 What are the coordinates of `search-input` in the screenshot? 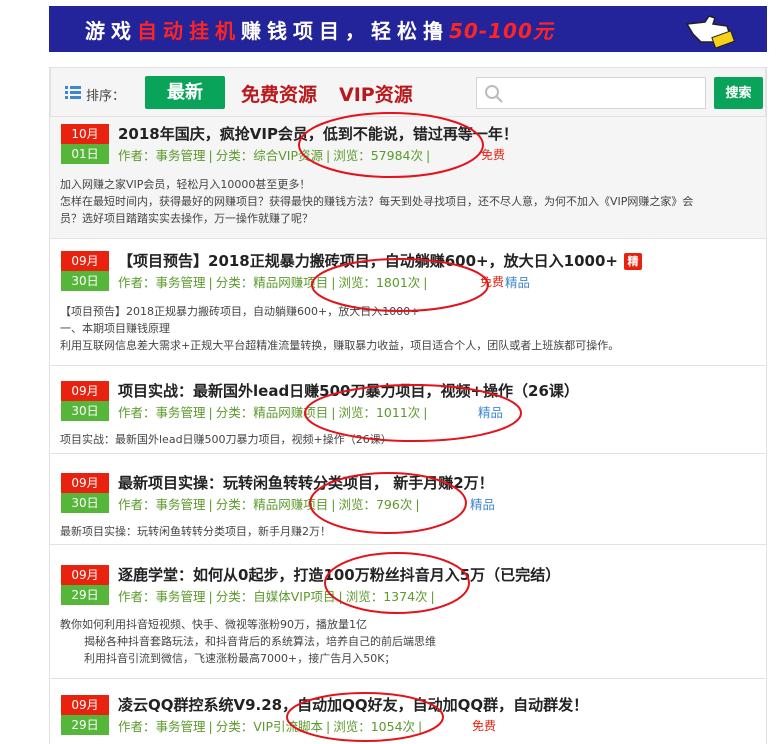 It's located at (604, 93).